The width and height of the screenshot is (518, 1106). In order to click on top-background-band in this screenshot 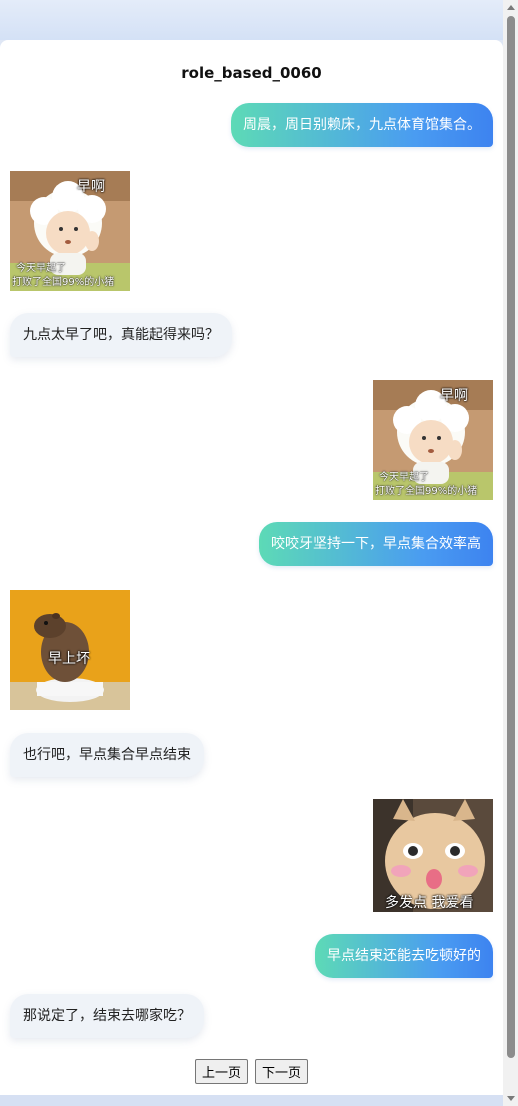, I will do `click(251, 20)`.